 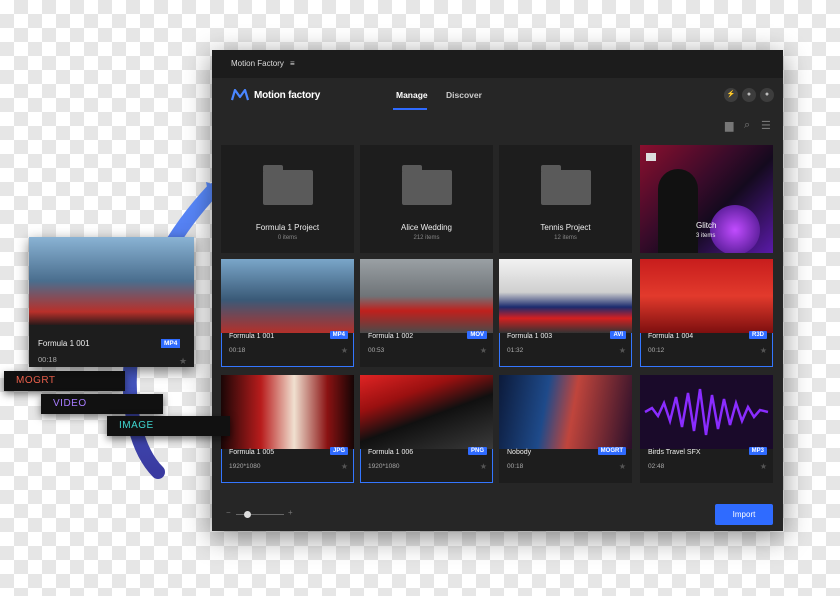 I want to click on flash-icon: ⚡, so click(x=731, y=95).